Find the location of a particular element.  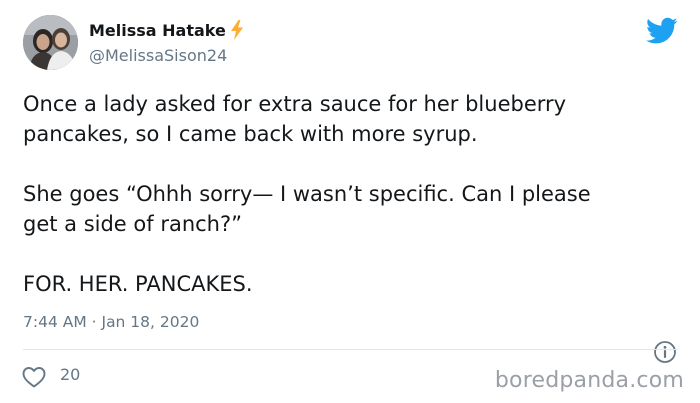

tweet-timestamp: 7:44 AM · Jan 18, 2020 is located at coordinates (111, 322).